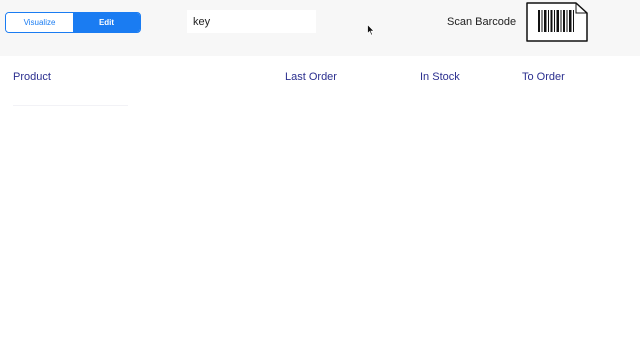 The image size is (640, 360). Describe the element at coordinates (440, 77) in the screenshot. I see `column-header-in-stock: In Stock` at that location.